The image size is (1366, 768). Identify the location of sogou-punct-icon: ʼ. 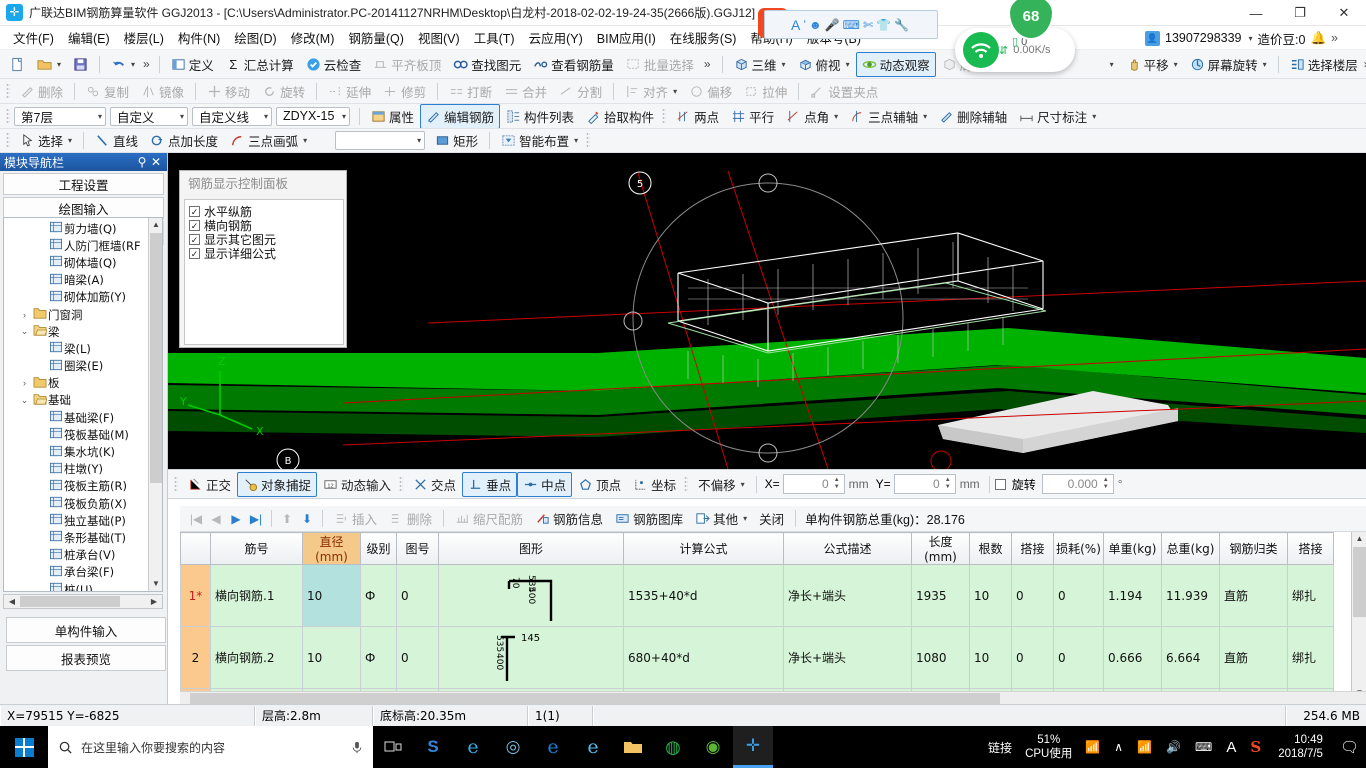
(804, 25).